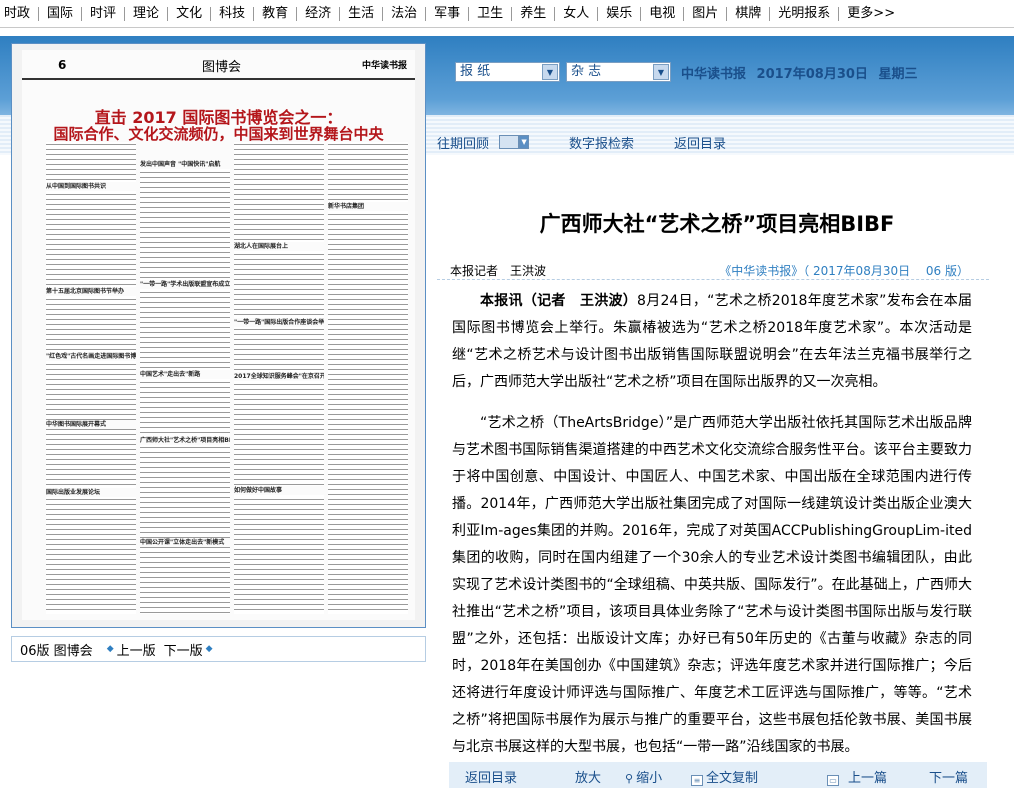  I want to click on paper-date: 2017年08月30日, so click(812, 74).